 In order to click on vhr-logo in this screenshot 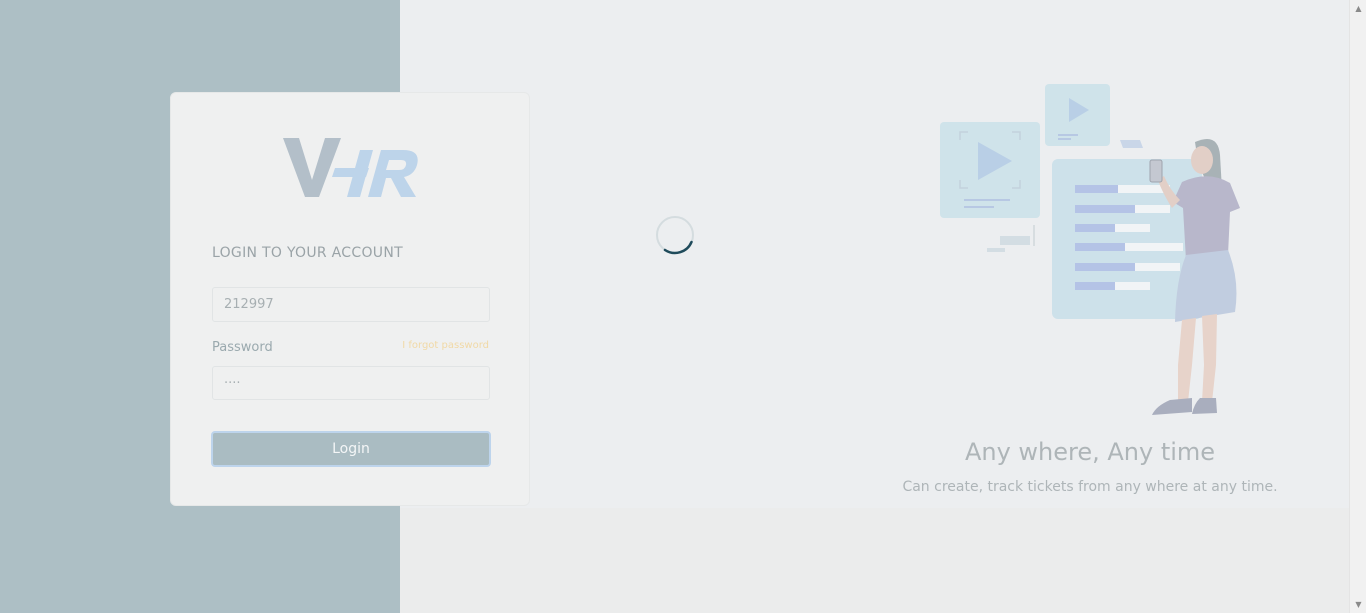, I will do `click(350, 167)`.